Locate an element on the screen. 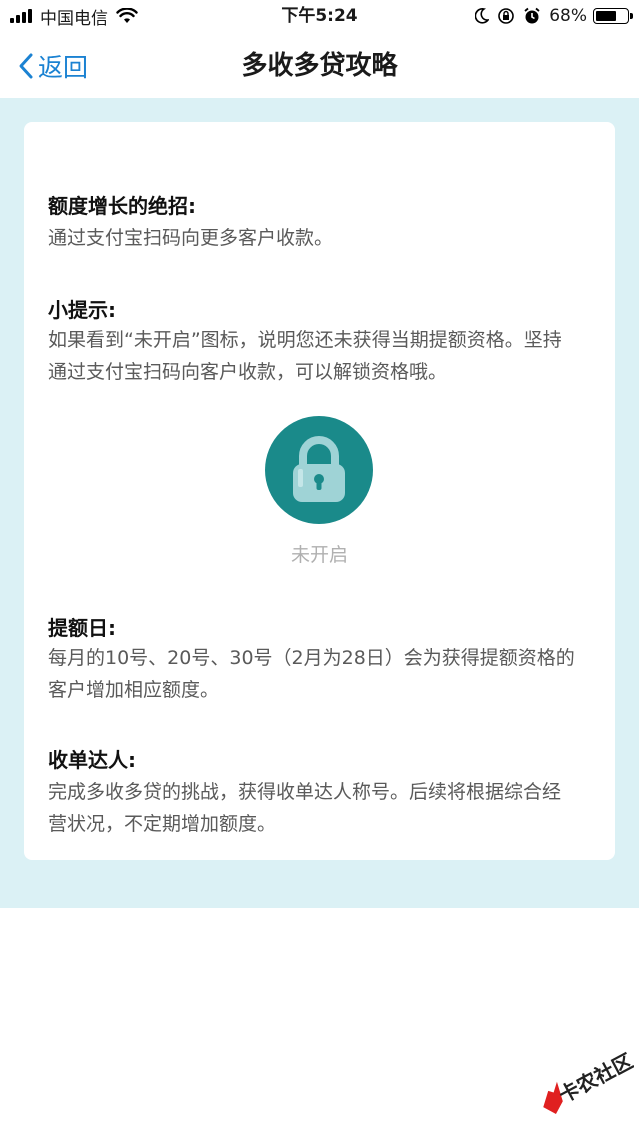  nav-bar: 多收多贷攻略 返回 is located at coordinates (319, 66).